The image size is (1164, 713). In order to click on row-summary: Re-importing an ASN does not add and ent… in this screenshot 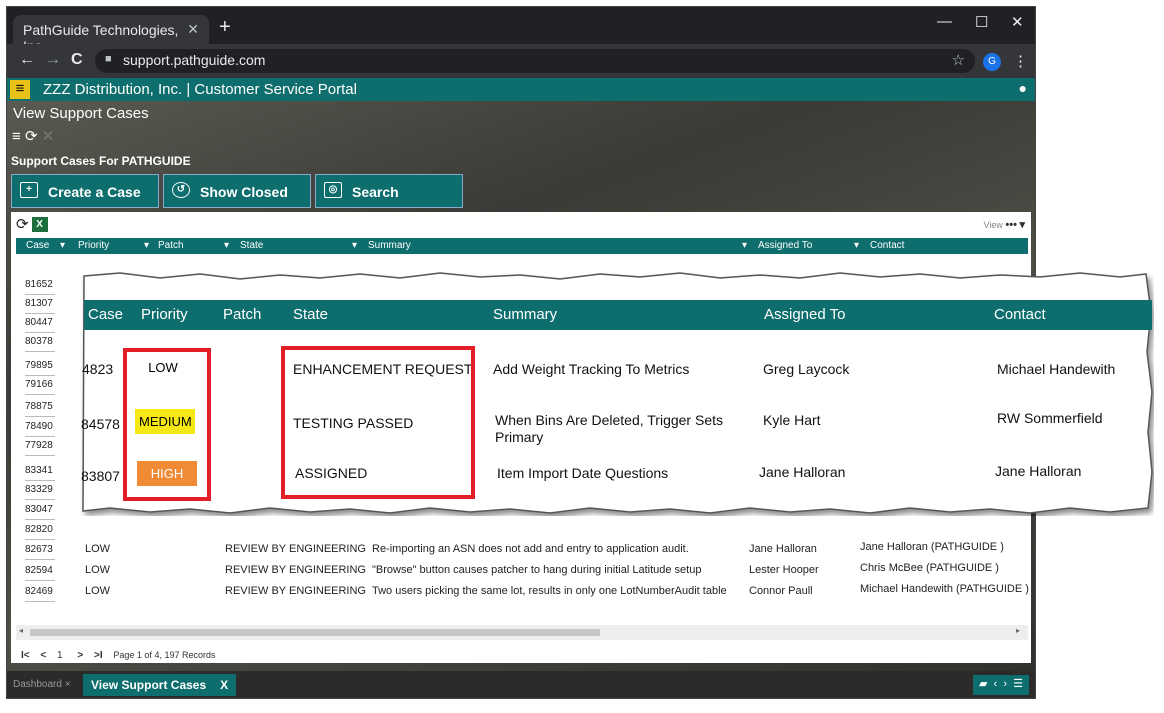, I will do `click(530, 549)`.